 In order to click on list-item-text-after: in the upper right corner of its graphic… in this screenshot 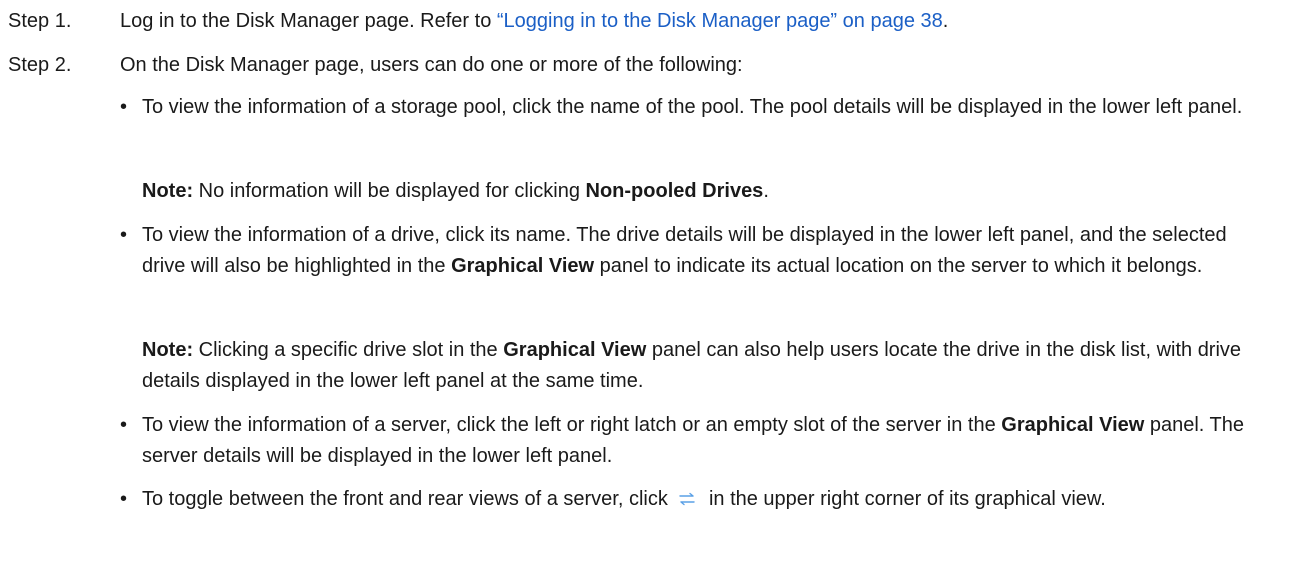, I will do `click(904, 499)`.